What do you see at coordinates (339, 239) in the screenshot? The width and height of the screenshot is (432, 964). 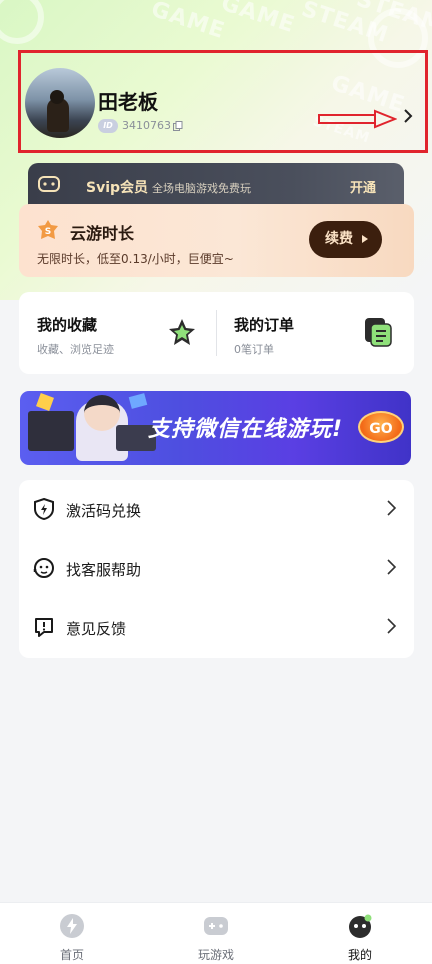 I see `renew-button-label: 续费` at bounding box center [339, 239].